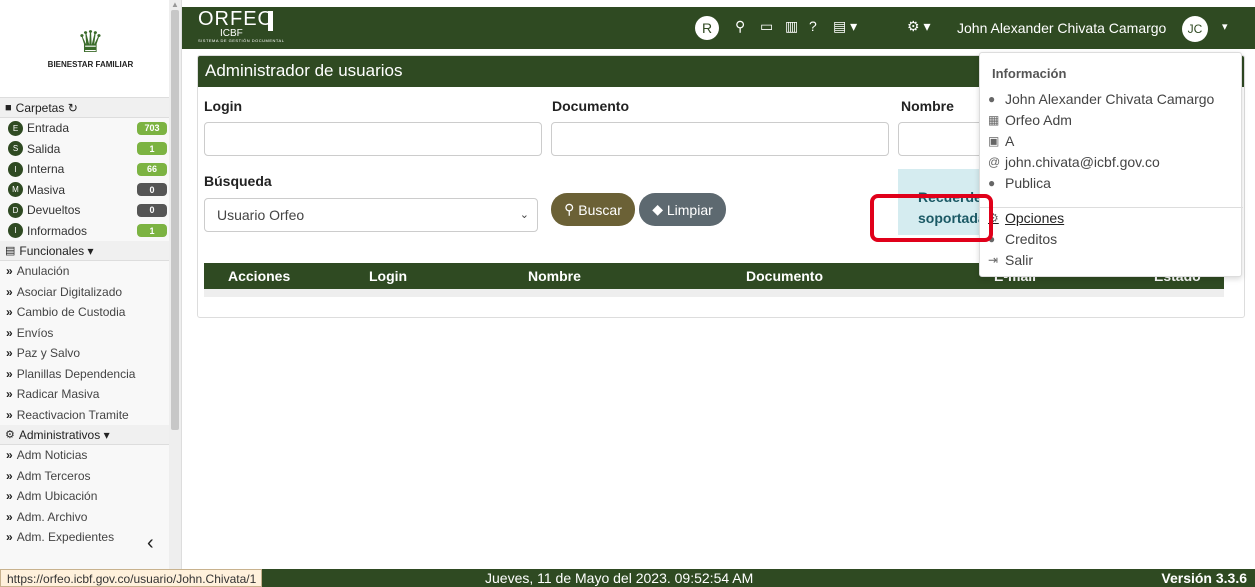 This screenshot has width=1255, height=587. Describe the element at coordinates (73, 108) in the screenshot. I see `refresh-icon: ↻` at that location.